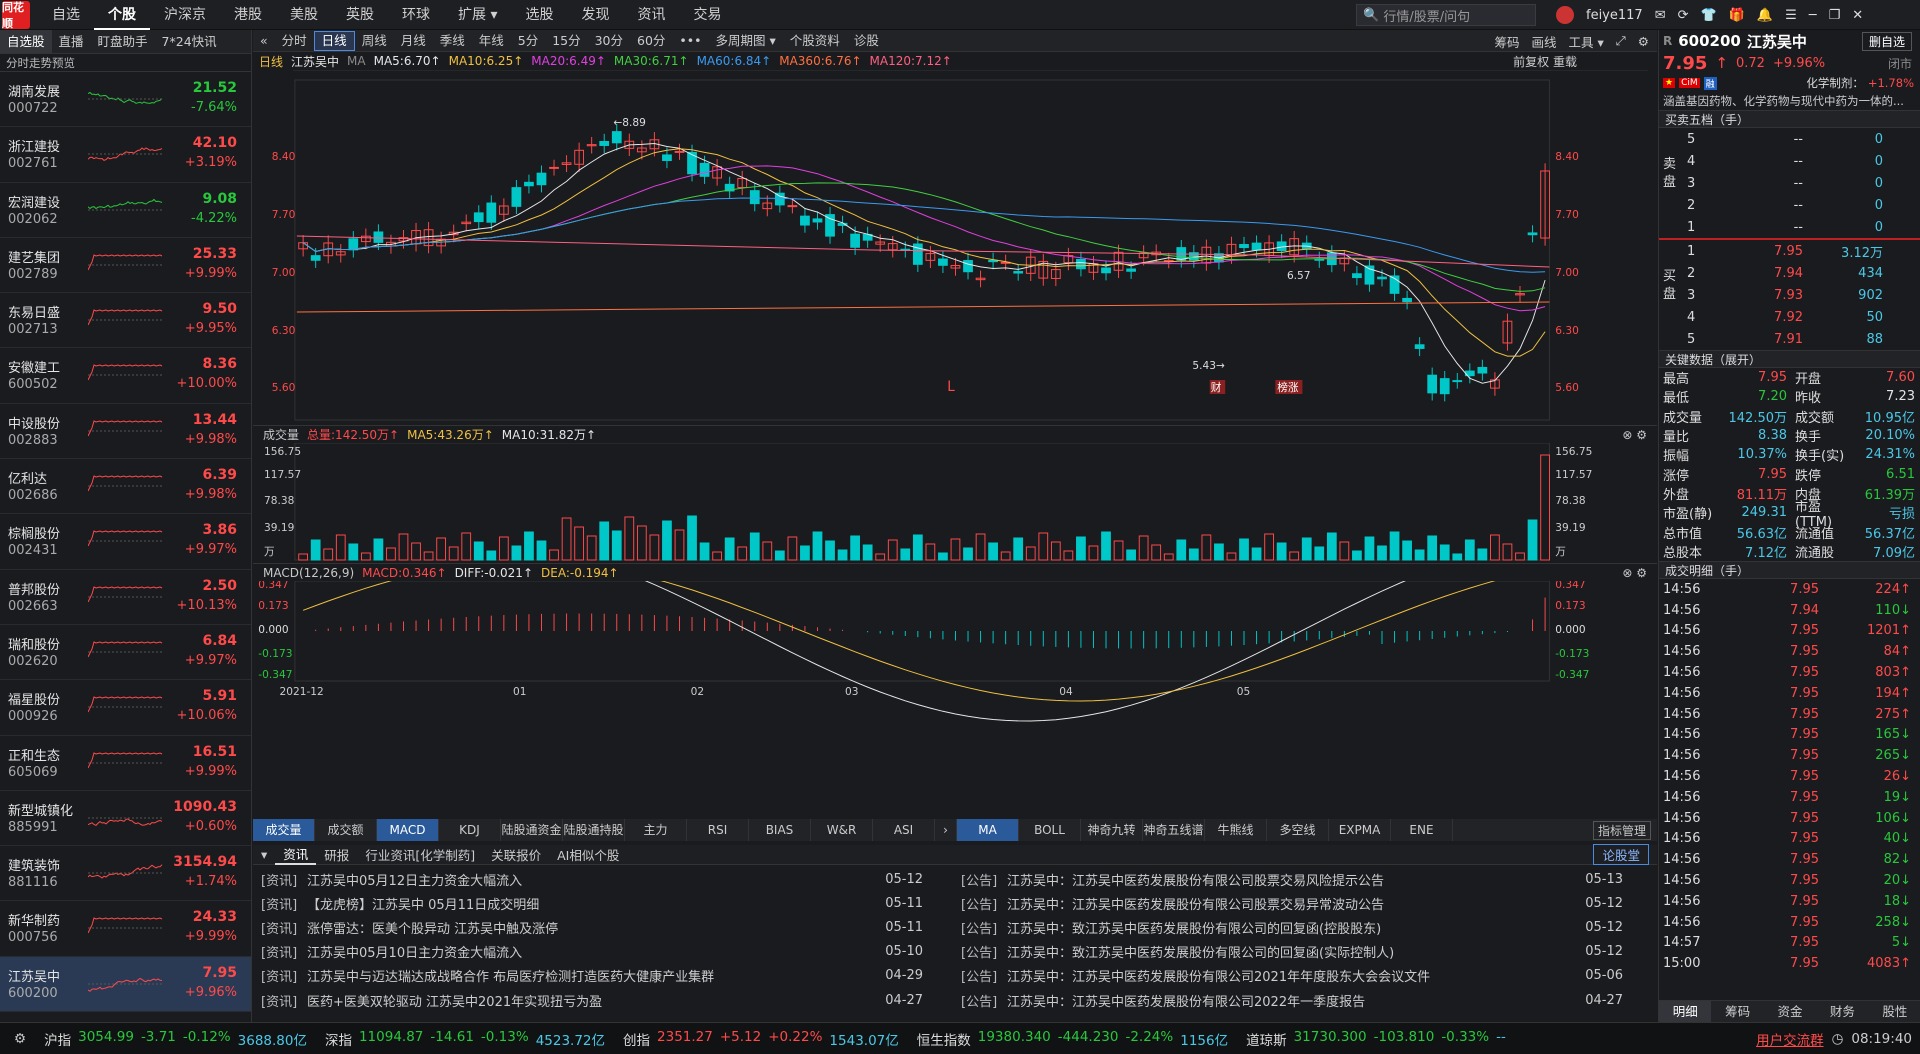  I want to click on indicator-tab-18: EXPMA, so click(1360, 830).